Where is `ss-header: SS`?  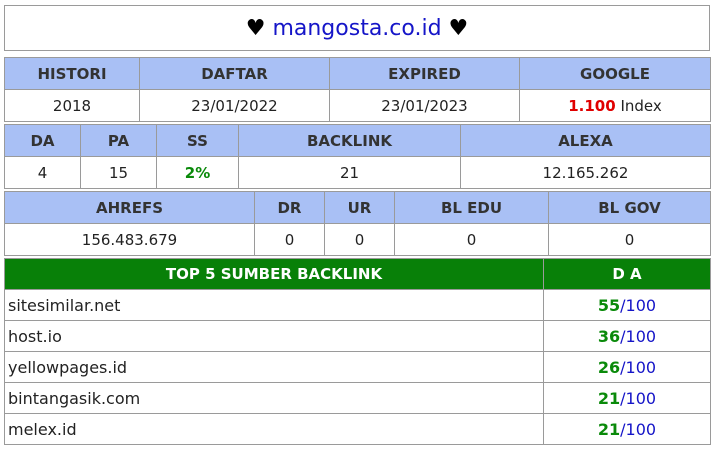
ss-header: SS is located at coordinates (197, 140).